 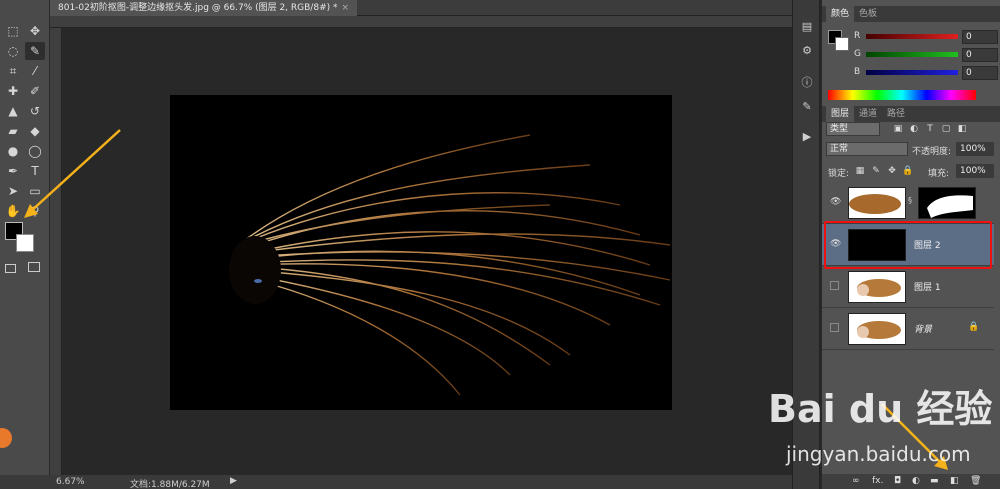 I want to click on watermark: Bai du 经验 jingyan.baidu.com, so click(x=880, y=428).